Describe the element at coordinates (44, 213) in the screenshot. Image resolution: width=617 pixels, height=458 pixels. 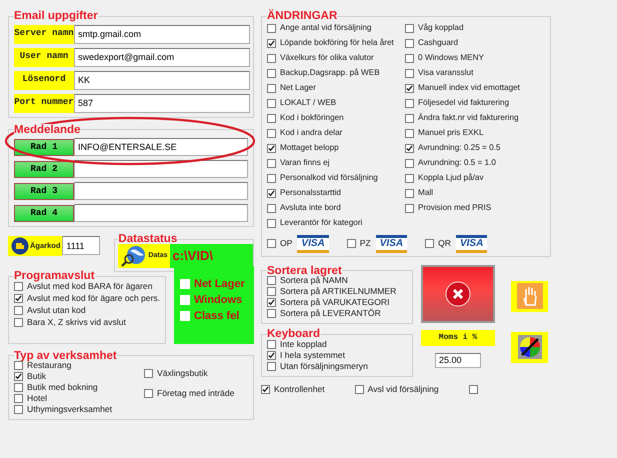
I see `row-button: Rad 4` at that location.